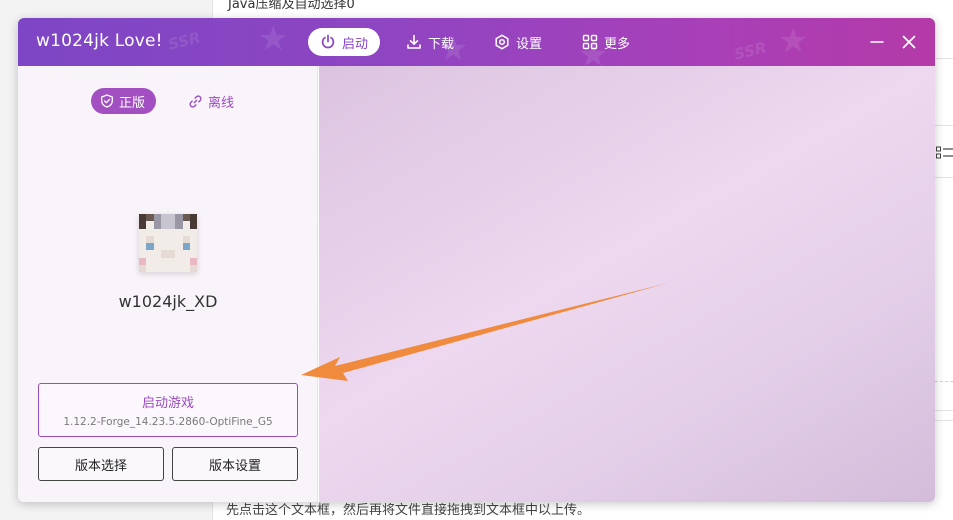 The image size is (953, 520). Describe the element at coordinates (195, 101) in the screenshot. I see `link-icon` at that location.